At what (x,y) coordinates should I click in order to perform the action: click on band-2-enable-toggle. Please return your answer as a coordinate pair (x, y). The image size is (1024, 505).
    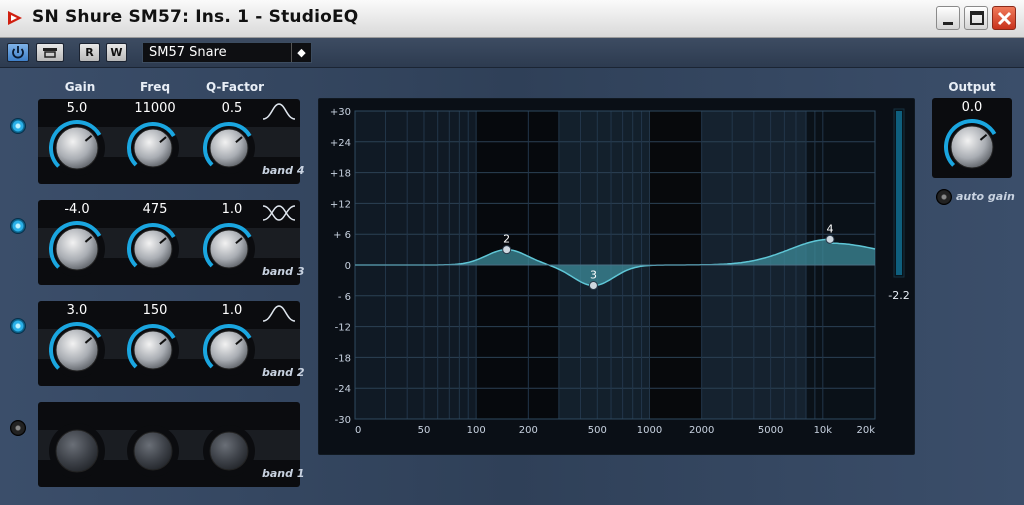
    Looking at the image, I should click on (18, 326).